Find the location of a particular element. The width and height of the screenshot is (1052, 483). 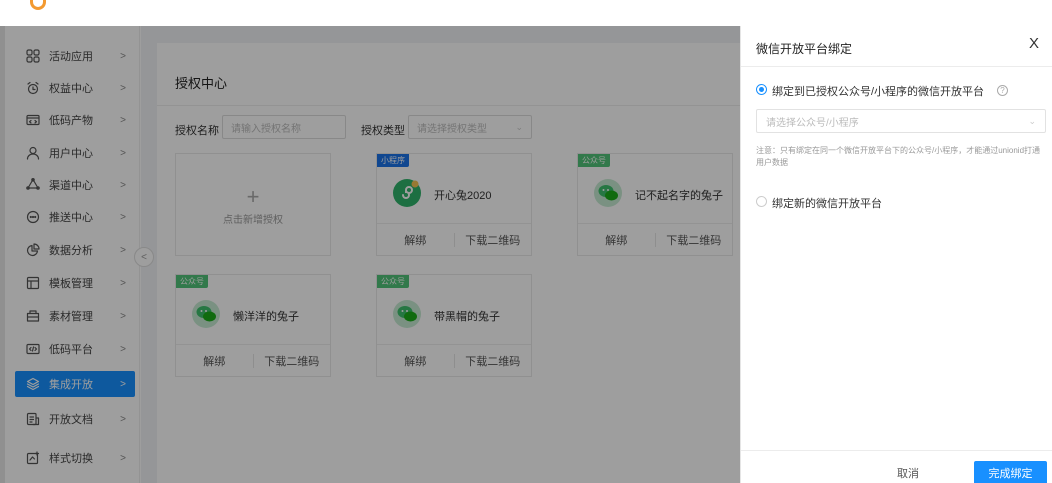

radio-bind-existing is located at coordinates (761, 89).